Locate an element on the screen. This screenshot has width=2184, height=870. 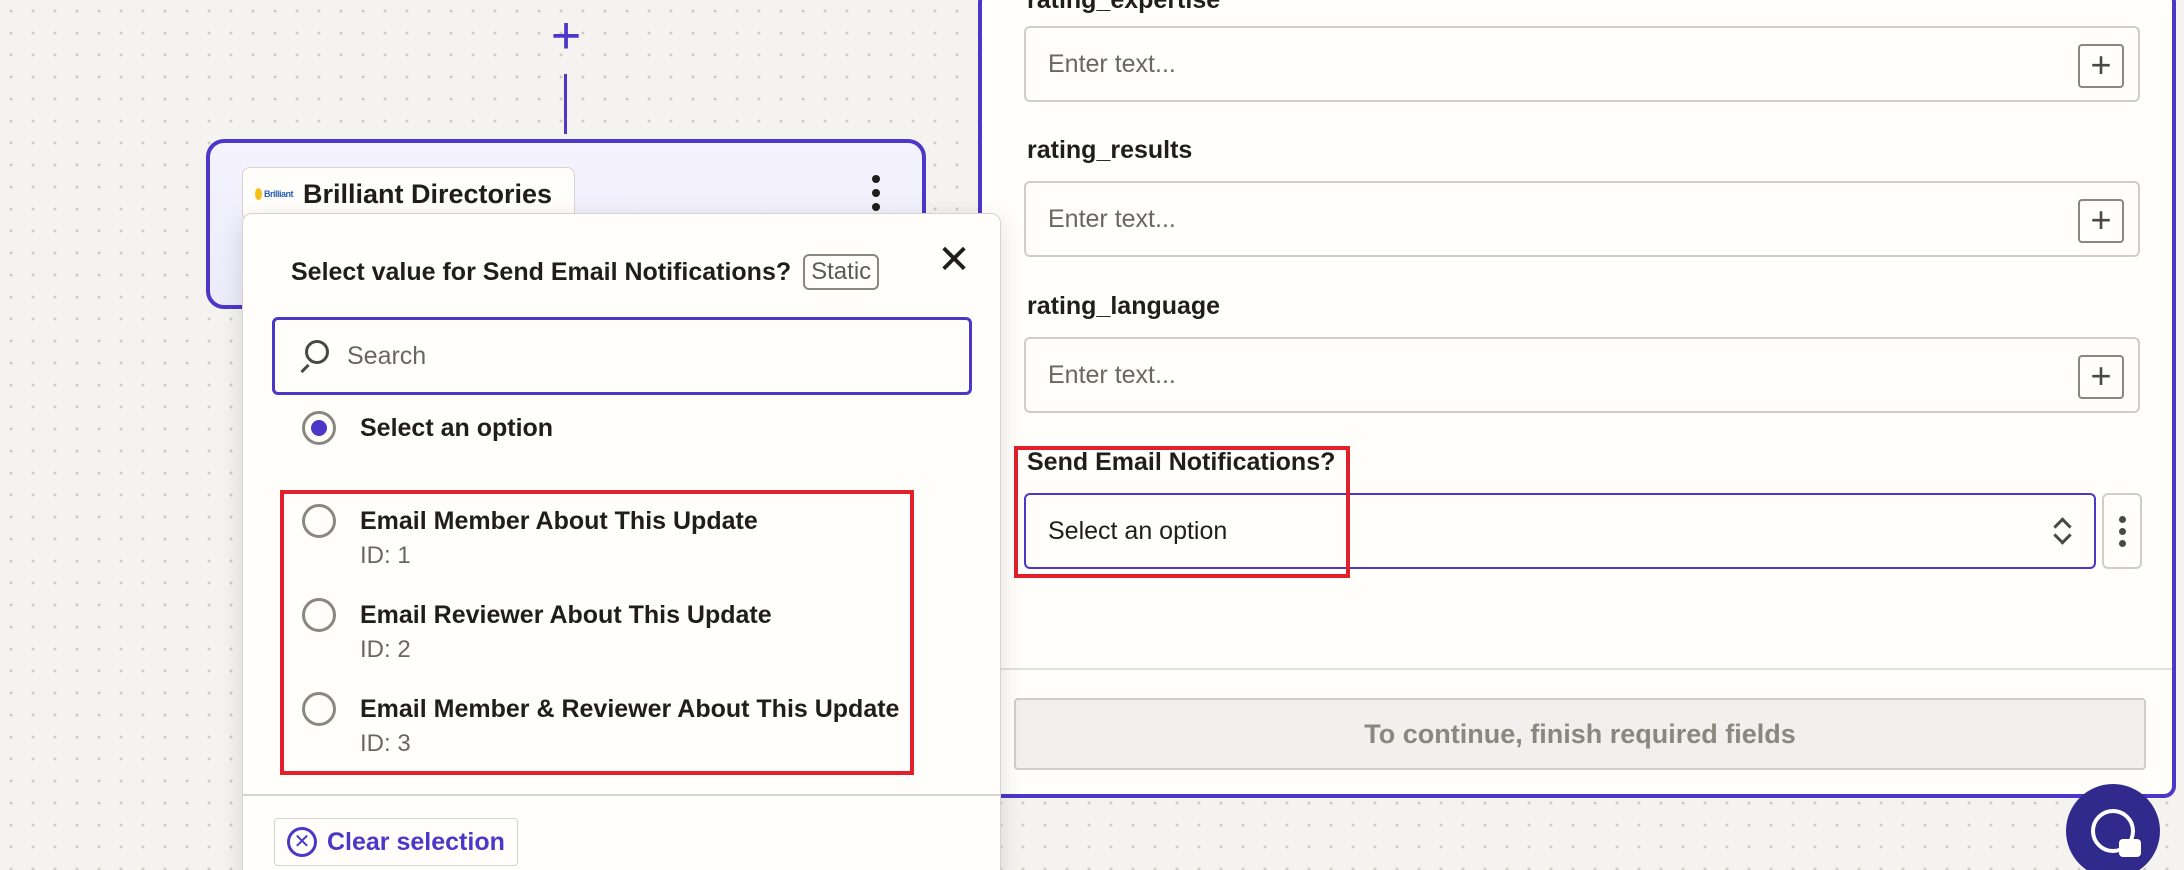
option-default: Select an option is located at coordinates (427, 428).